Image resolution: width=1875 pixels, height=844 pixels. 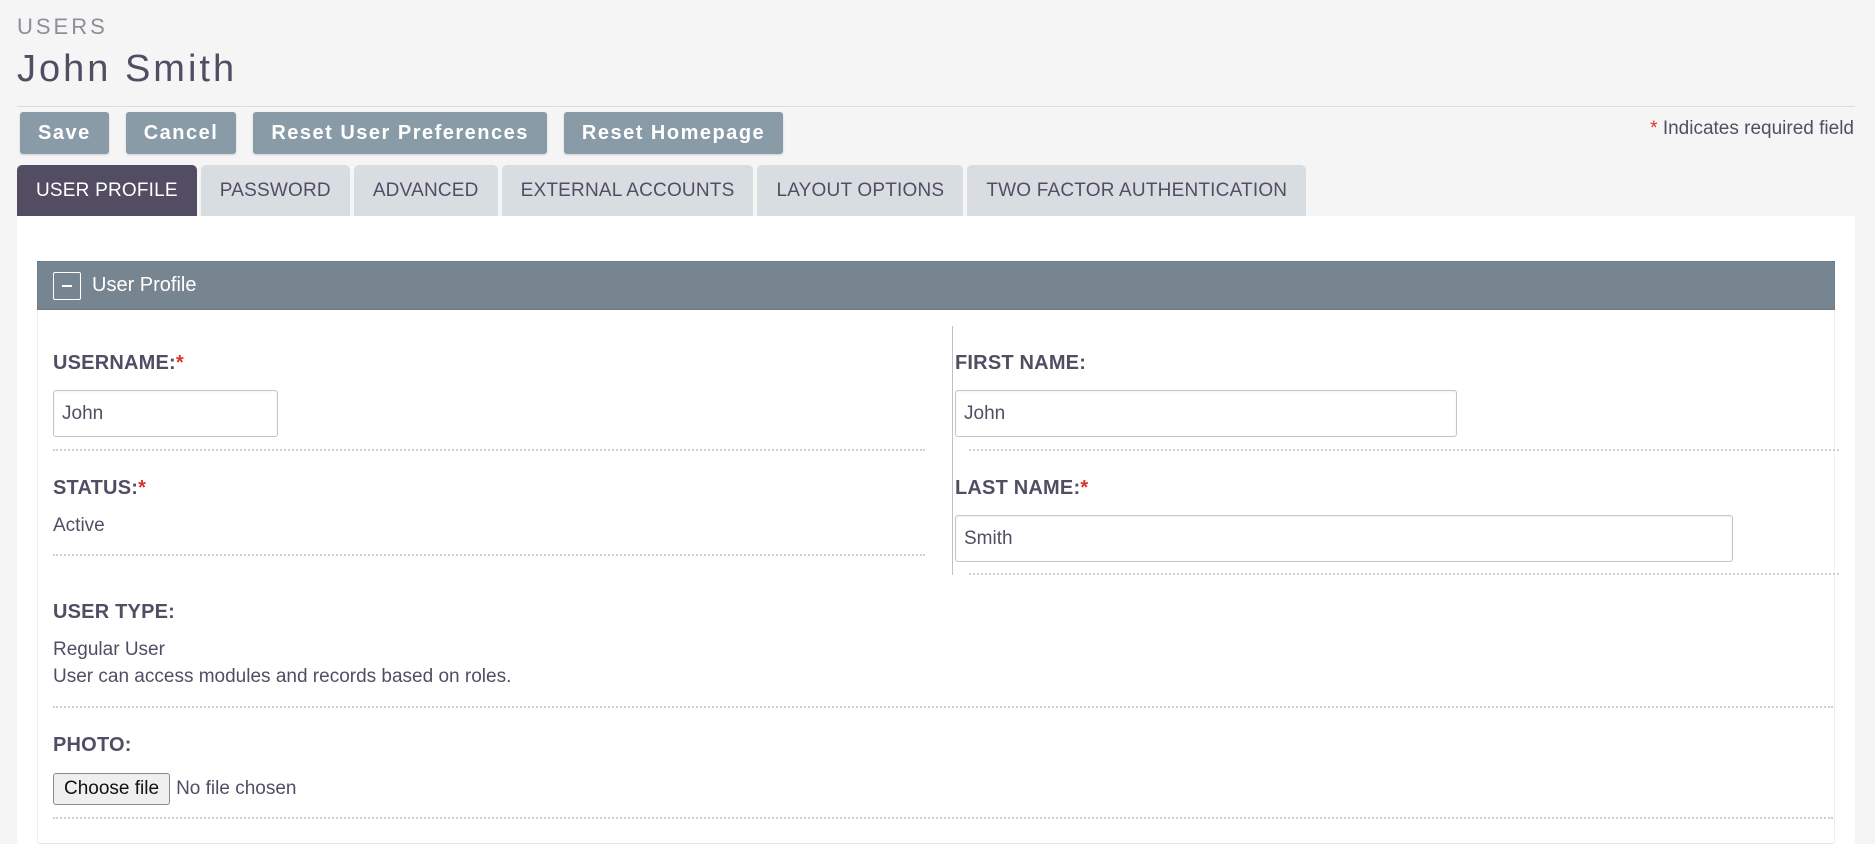 I want to click on tab-two-factor-authentication: TWO FACTOR AUTHENTICATION, so click(x=1137, y=190).